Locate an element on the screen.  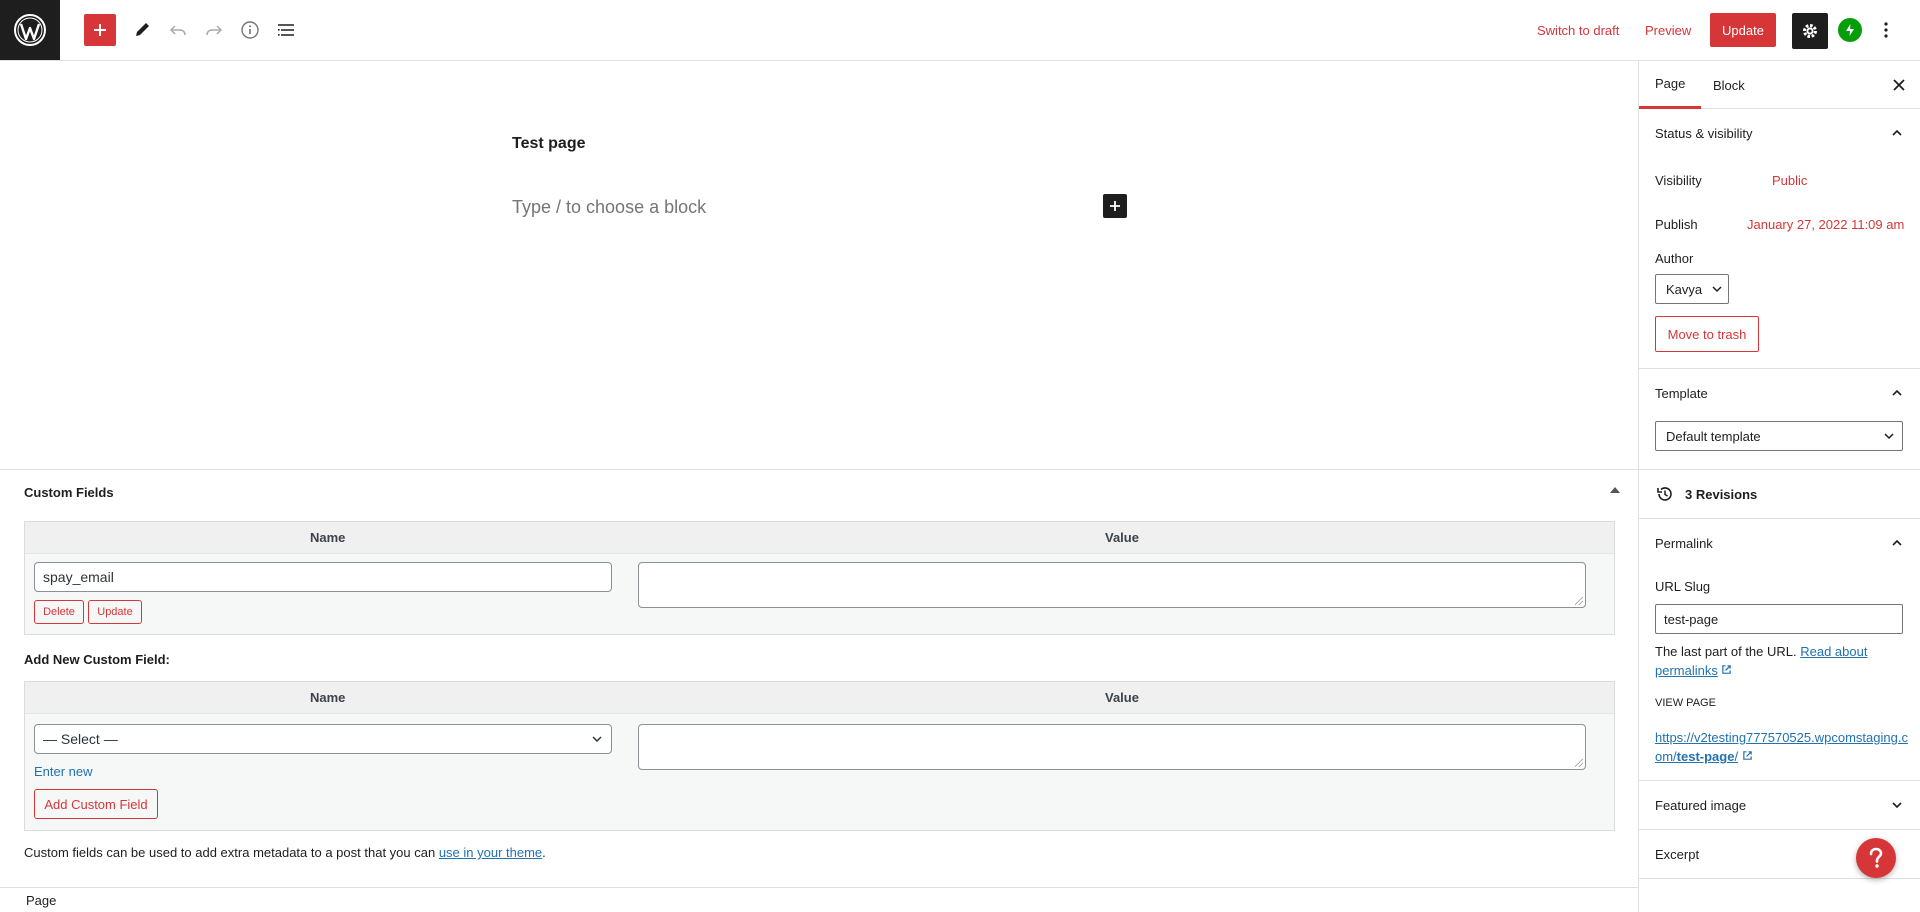
delete-field-button: Delete is located at coordinates (59, 612).